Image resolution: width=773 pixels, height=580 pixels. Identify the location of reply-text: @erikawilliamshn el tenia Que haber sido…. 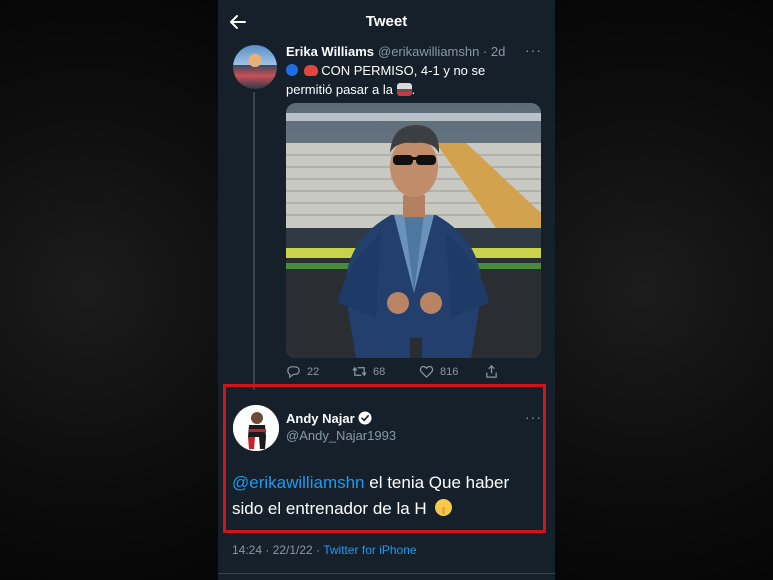
(390, 496).